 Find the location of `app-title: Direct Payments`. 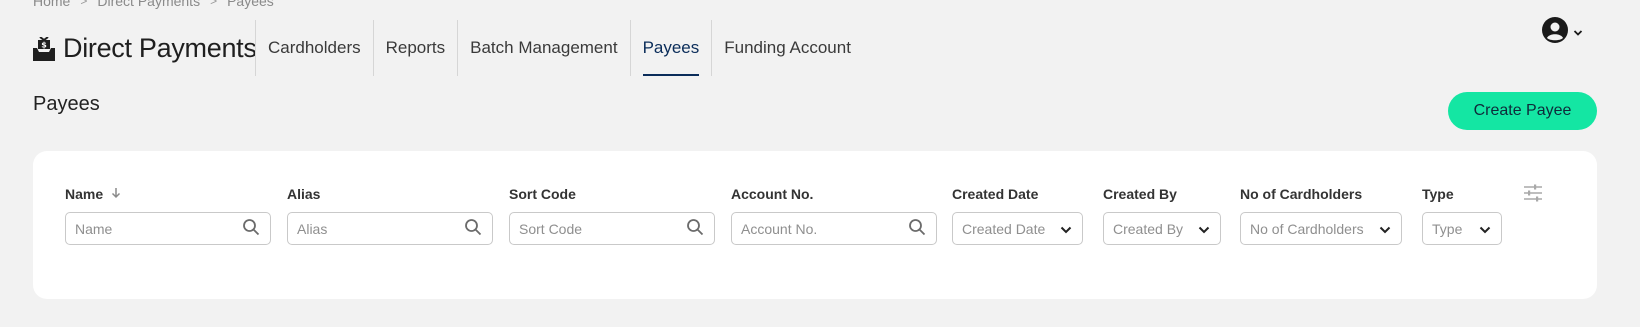

app-title: Direct Payments is located at coordinates (160, 48).